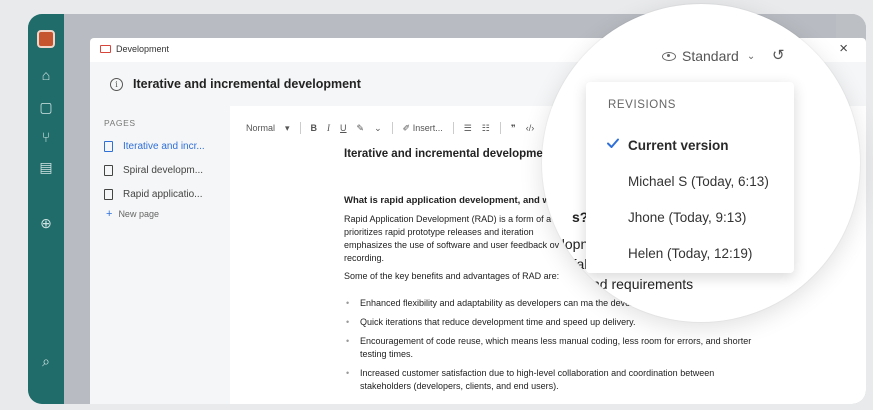  What do you see at coordinates (46, 209) in the screenshot?
I see `left-rail: ⌂ ▢ ⑂ ▤ ⊕ ⌕` at bounding box center [46, 209].